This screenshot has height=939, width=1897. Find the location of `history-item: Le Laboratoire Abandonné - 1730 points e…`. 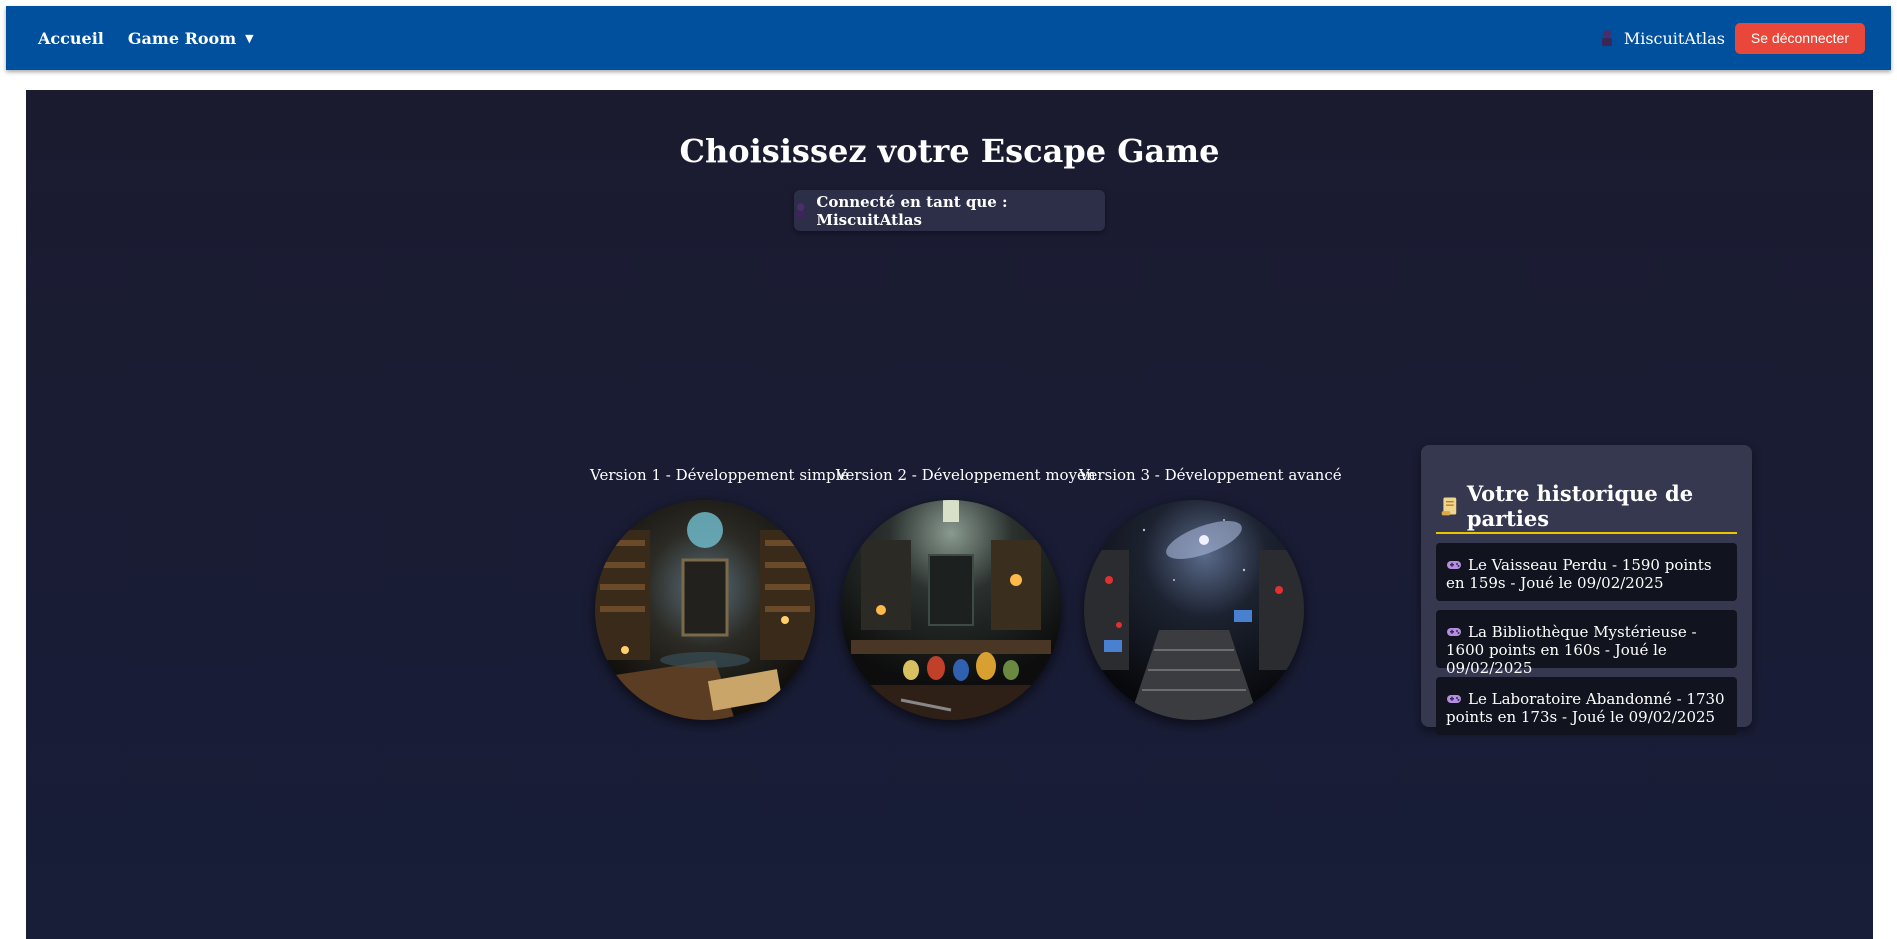

history-item: Le Laboratoire Abandonné - 1730 points e… is located at coordinates (1586, 706).